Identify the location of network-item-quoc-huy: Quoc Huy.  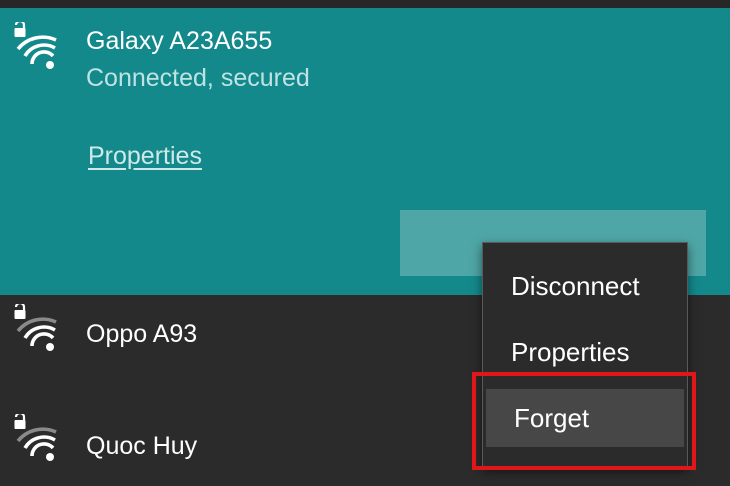
(235, 446).